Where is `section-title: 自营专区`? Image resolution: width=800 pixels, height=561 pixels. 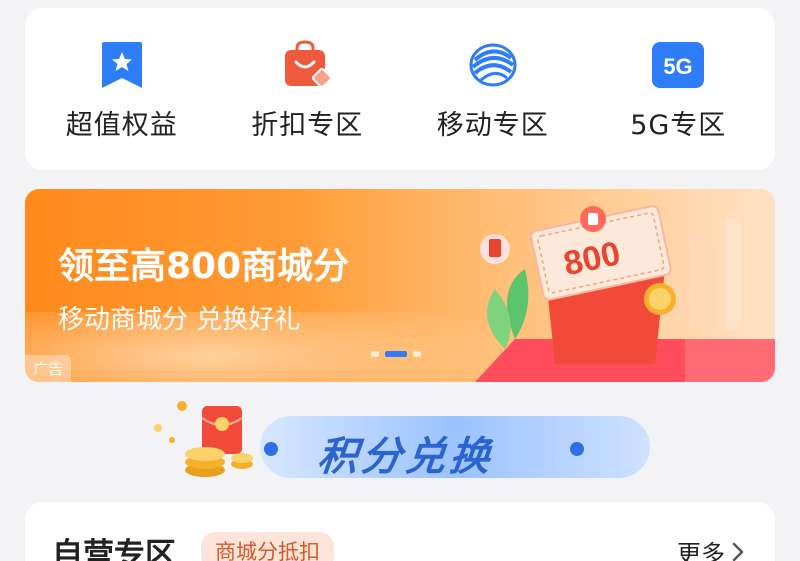 section-title: 自营专区 is located at coordinates (114, 549).